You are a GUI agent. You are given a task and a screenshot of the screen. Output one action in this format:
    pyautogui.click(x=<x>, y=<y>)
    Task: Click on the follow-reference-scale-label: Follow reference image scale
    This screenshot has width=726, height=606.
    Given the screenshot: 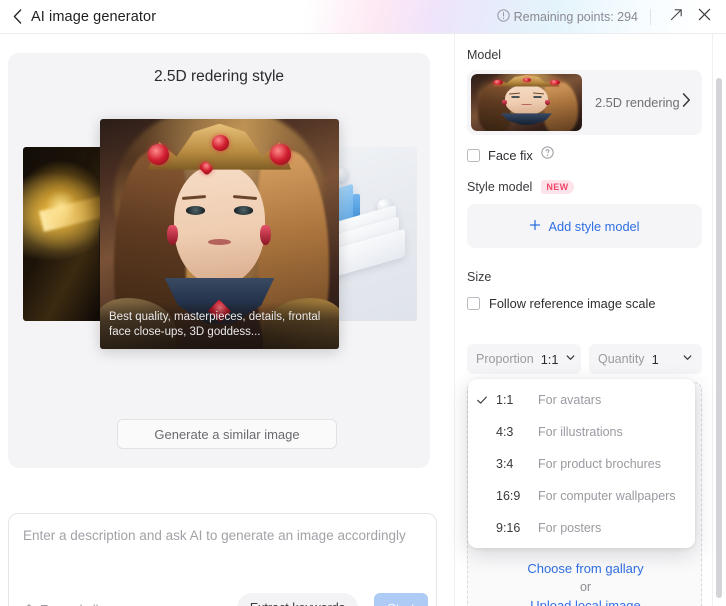 What is the action you would take?
    pyautogui.click(x=572, y=303)
    